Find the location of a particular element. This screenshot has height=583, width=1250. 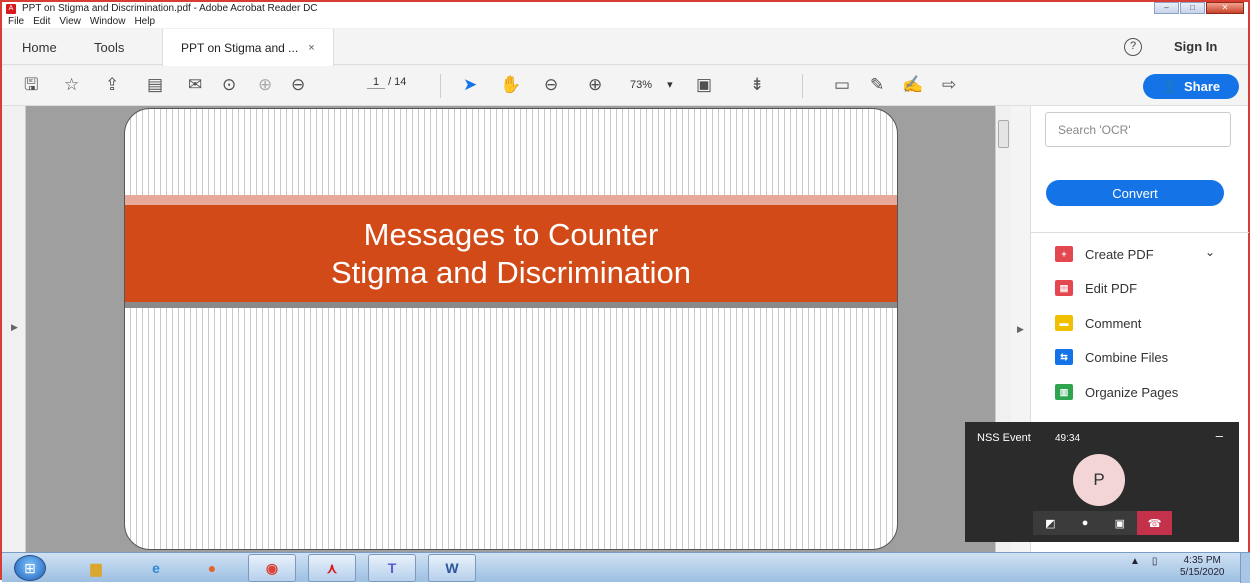

call-duration: 49:34 is located at coordinates (1068, 438).